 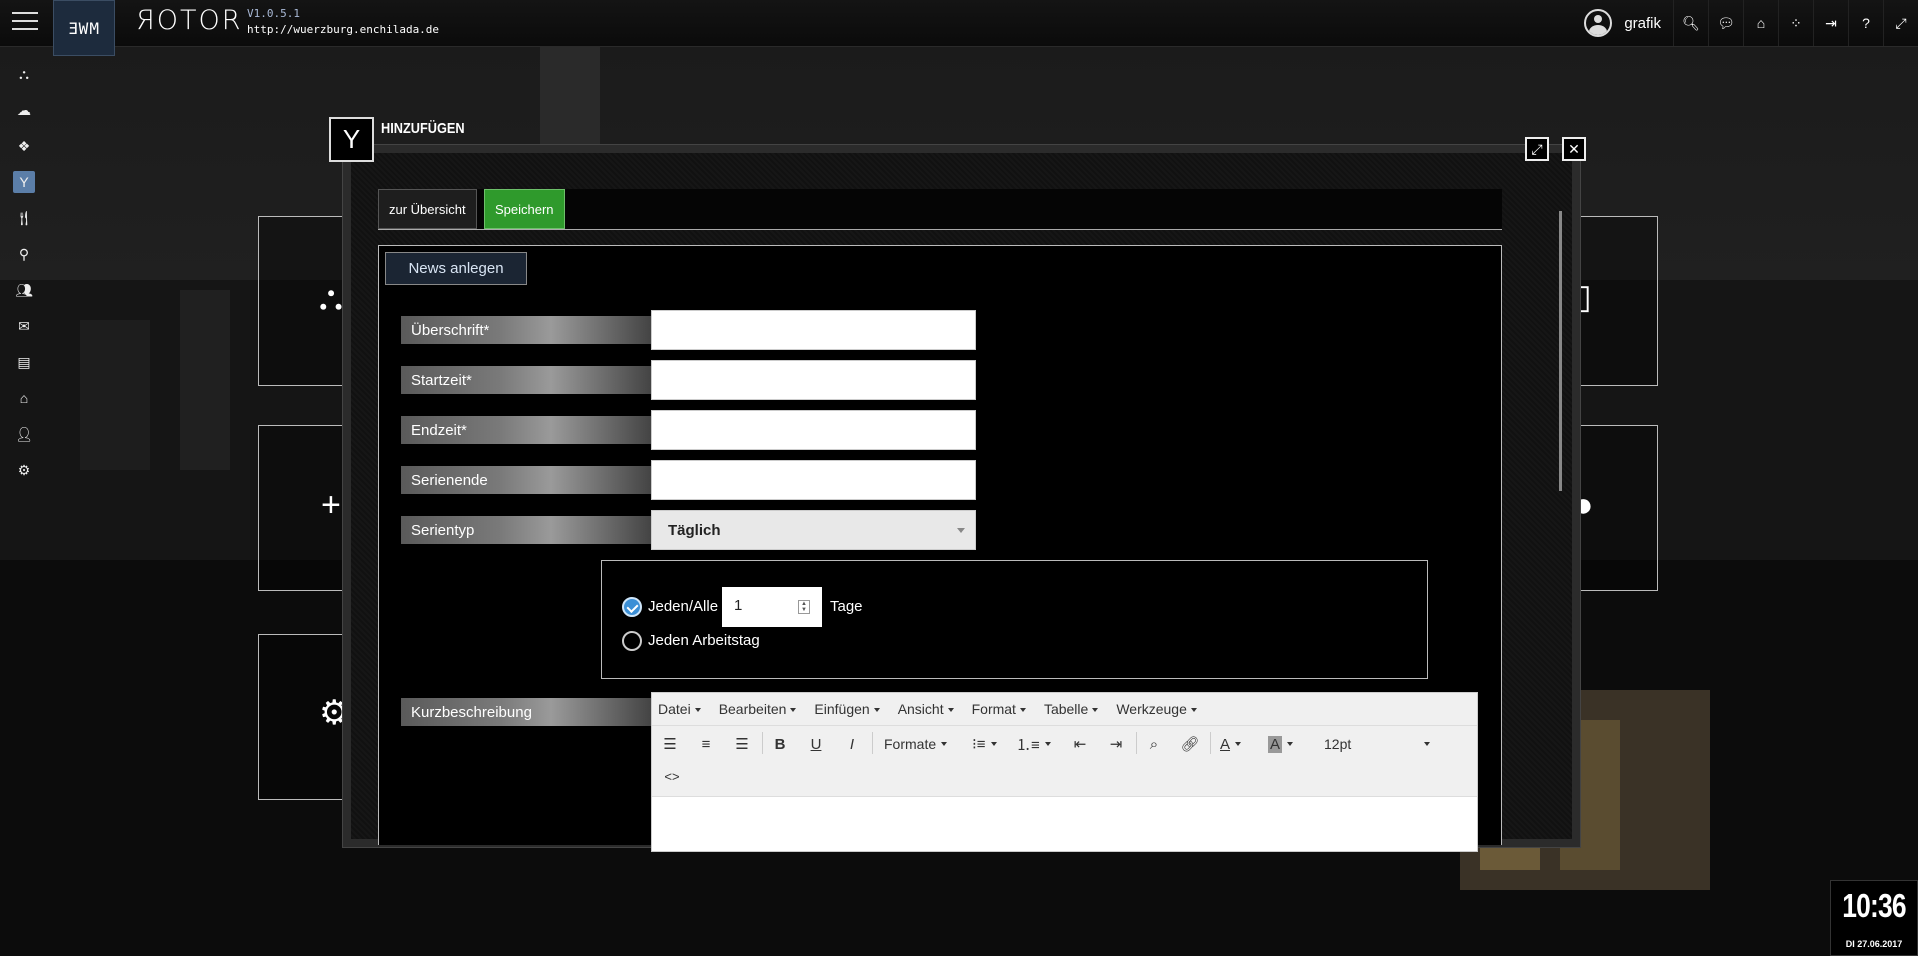 What do you see at coordinates (816, 744) in the screenshot?
I see `underline-icon: U` at bounding box center [816, 744].